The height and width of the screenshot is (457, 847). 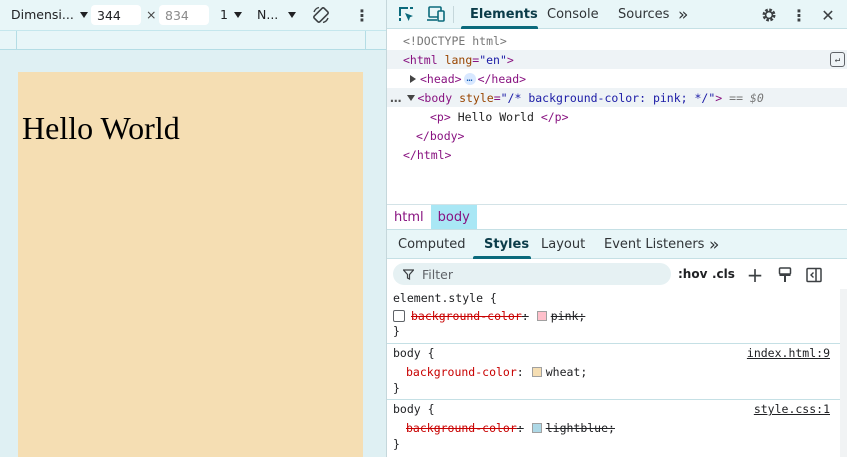 I want to click on dom-node-head: <head>… </head>, so click(x=617, y=78).